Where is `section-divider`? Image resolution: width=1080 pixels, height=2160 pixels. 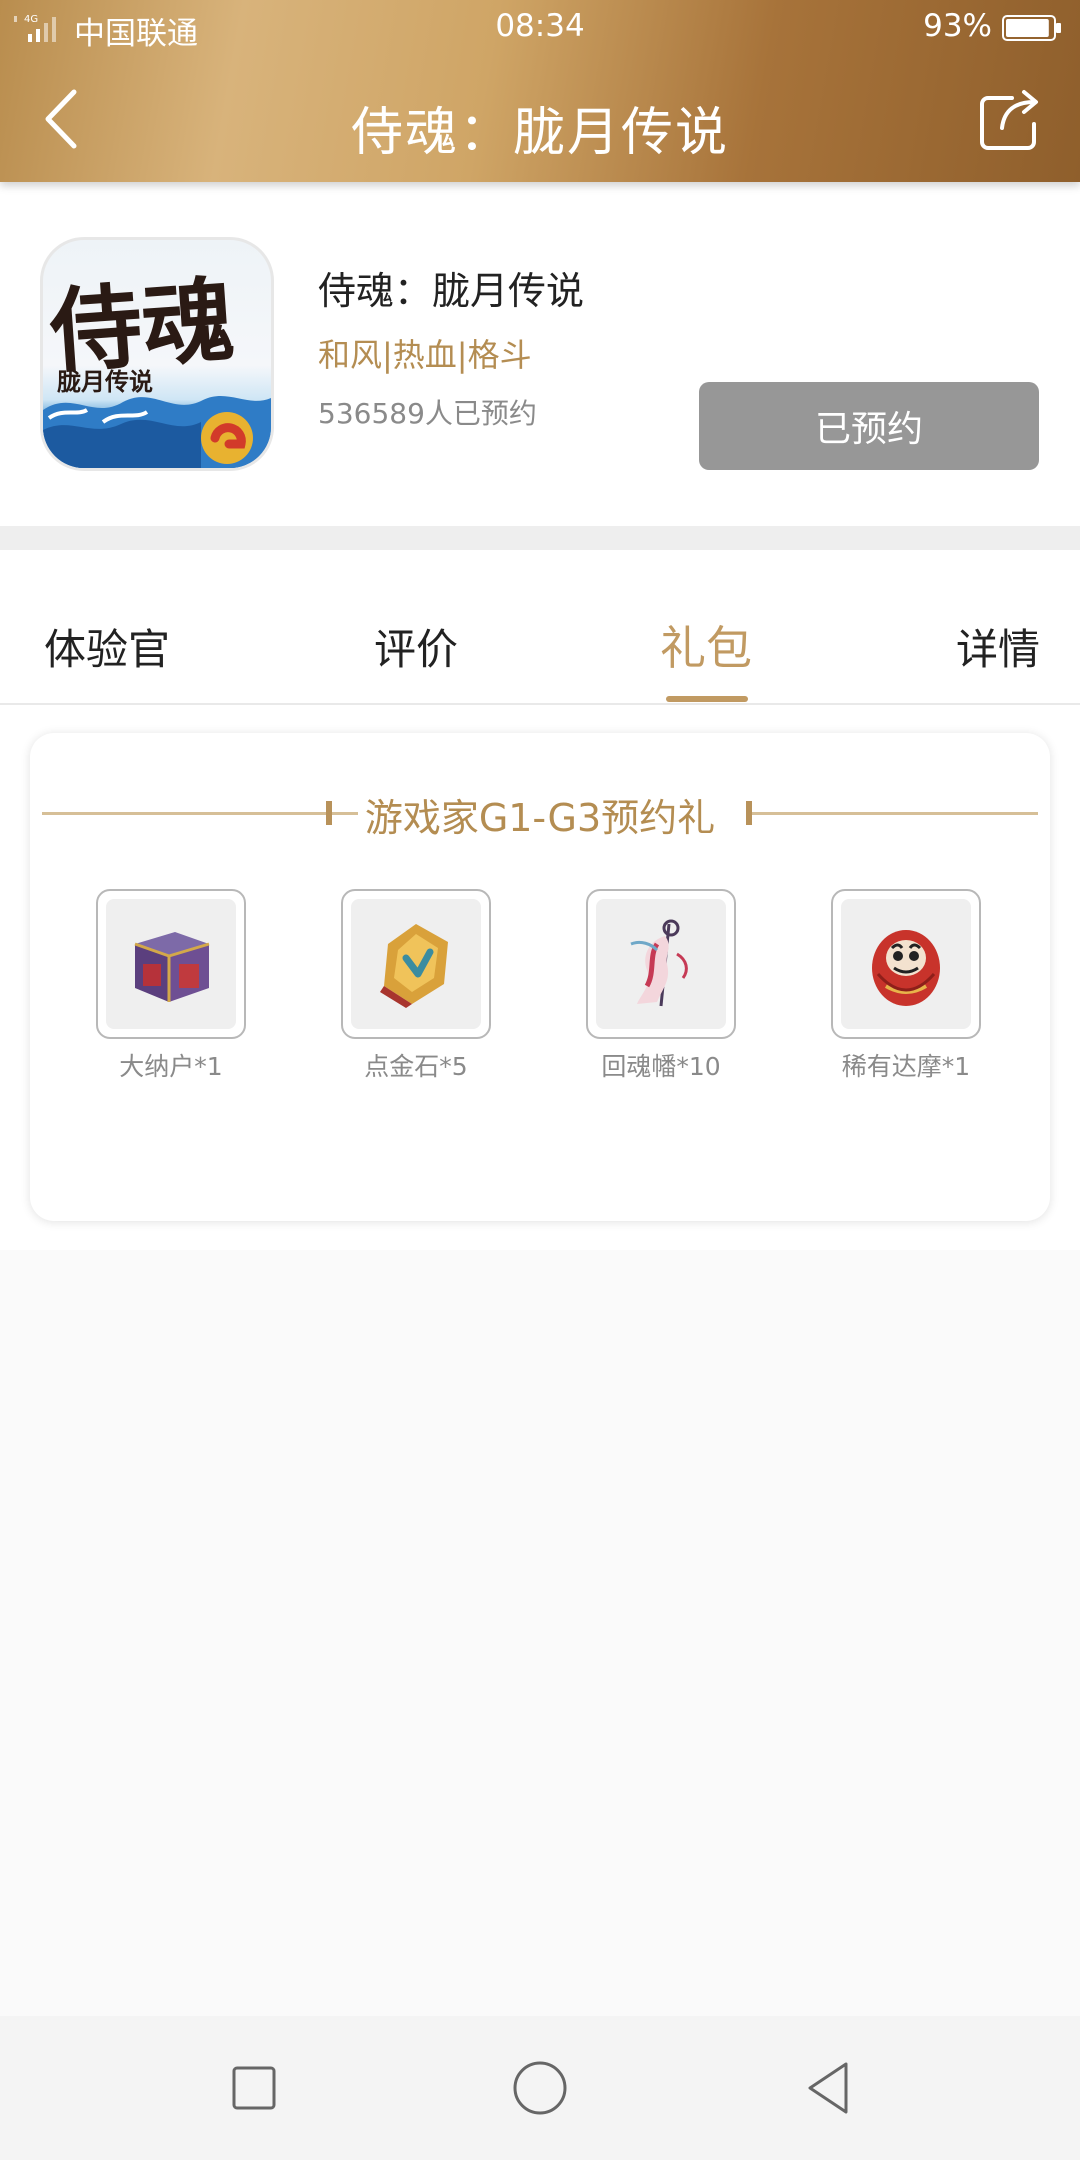
section-divider is located at coordinates (540, 538).